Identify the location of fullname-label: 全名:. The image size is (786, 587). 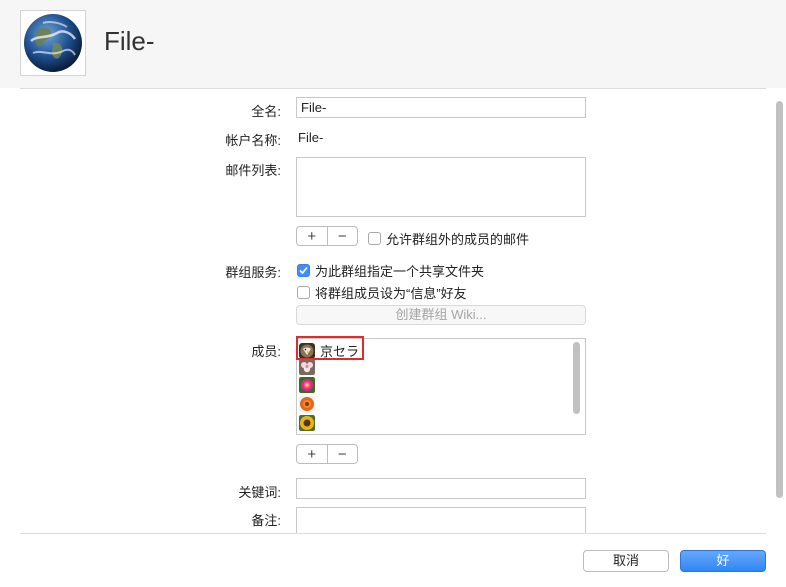
(266, 111).